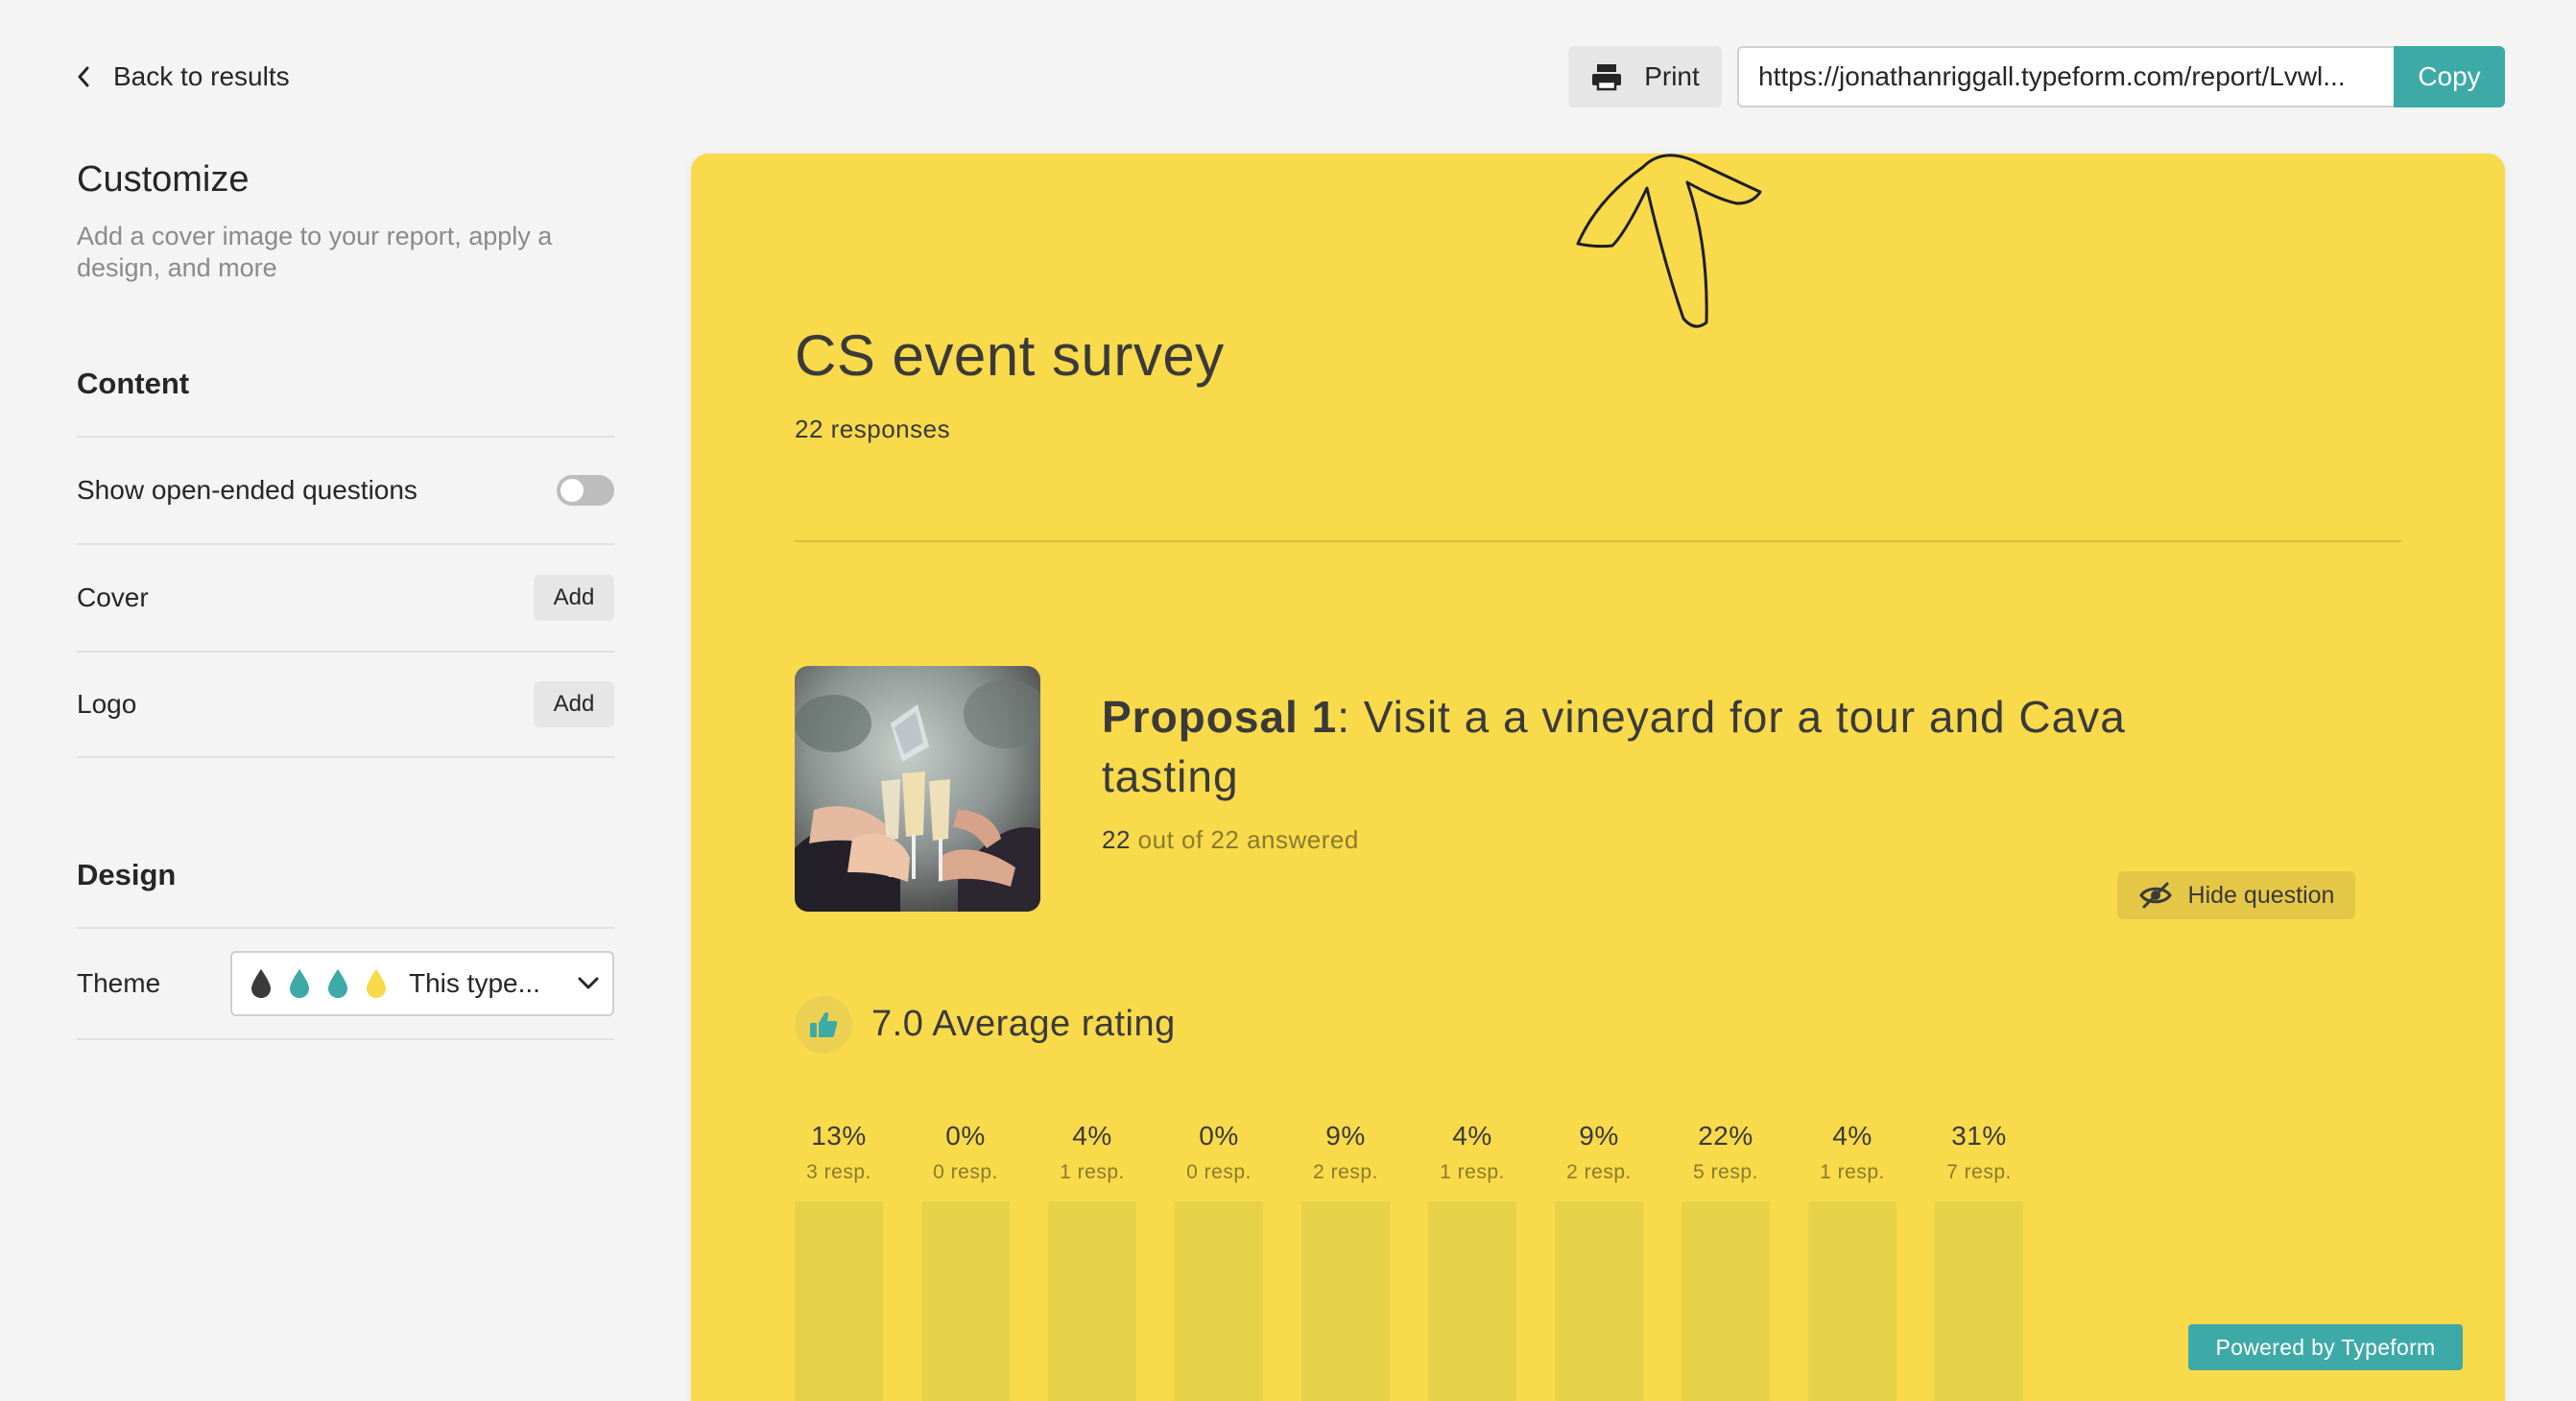 Image resolution: width=2576 pixels, height=1401 pixels. Describe the element at coordinates (133, 383) in the screenshot. I see `content-heading: Content` at that location.